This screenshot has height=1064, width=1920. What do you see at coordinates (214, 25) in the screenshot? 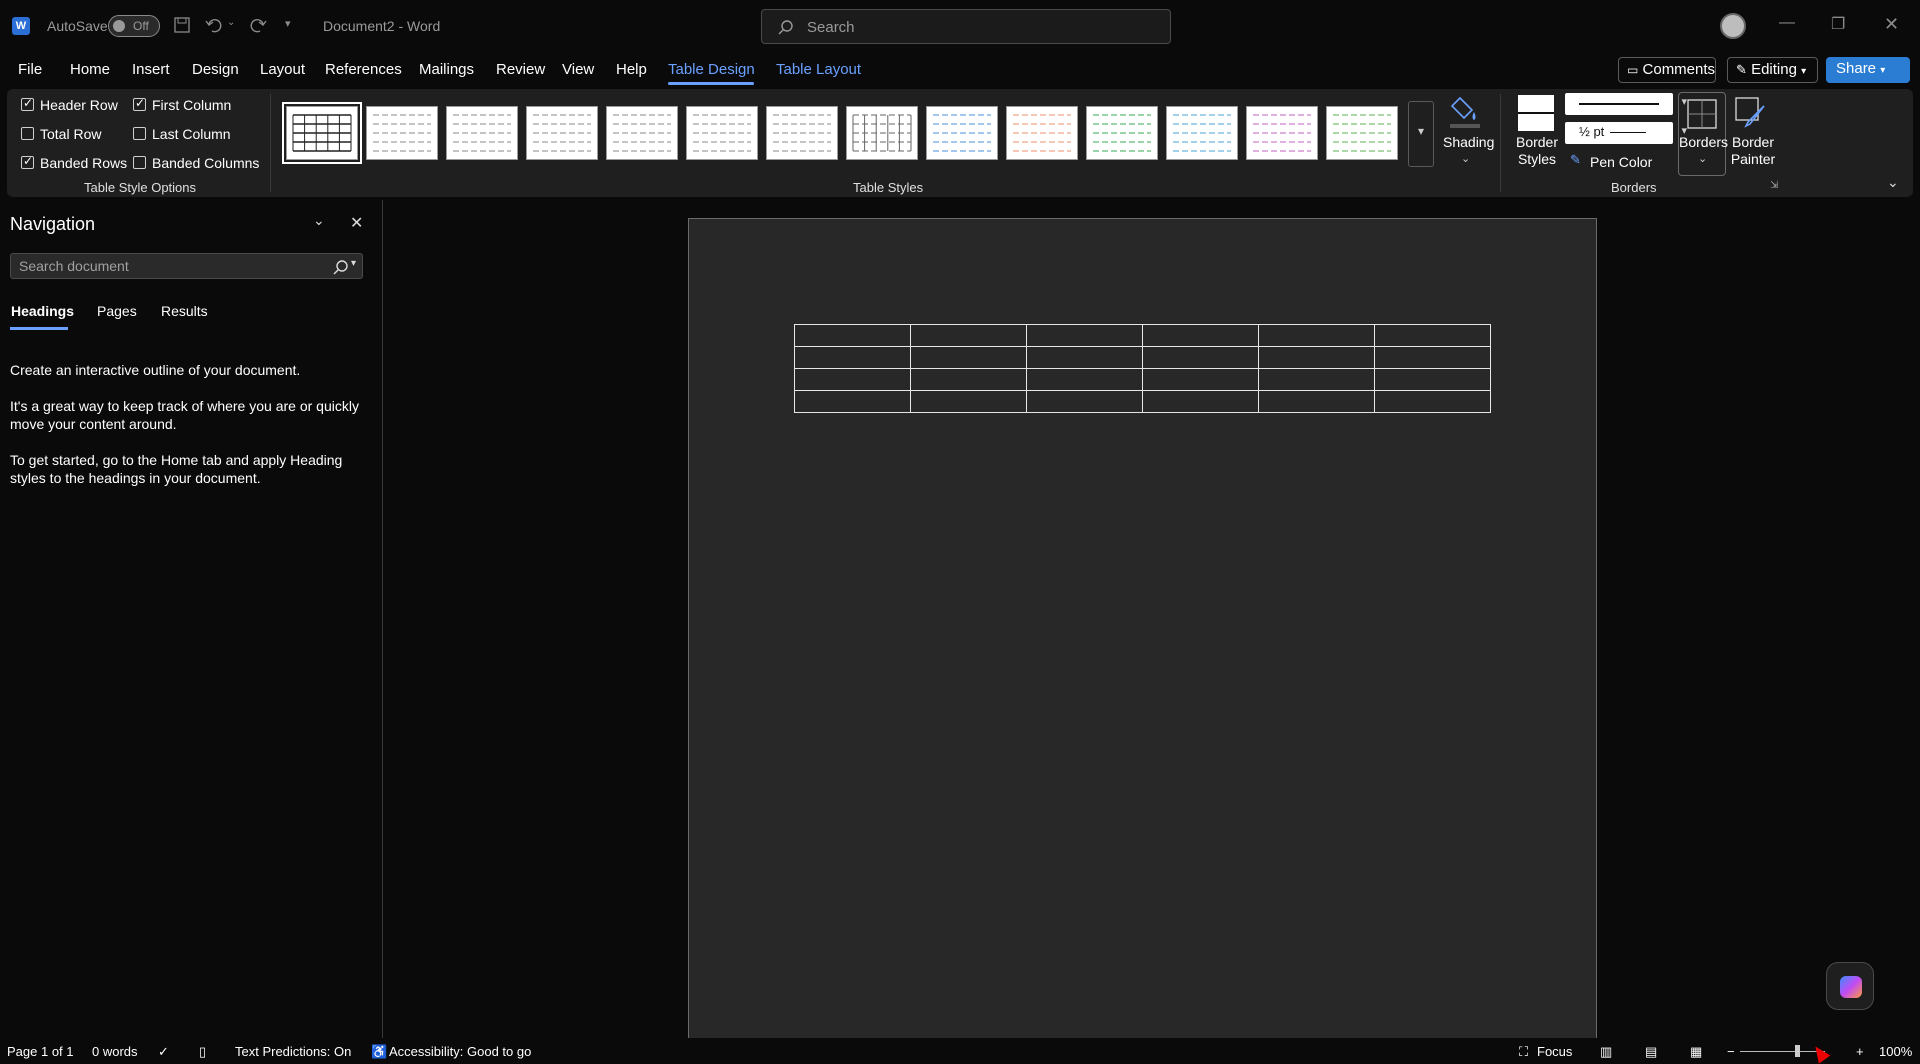
I see `undo-icon` at bounding box center [214, 25].